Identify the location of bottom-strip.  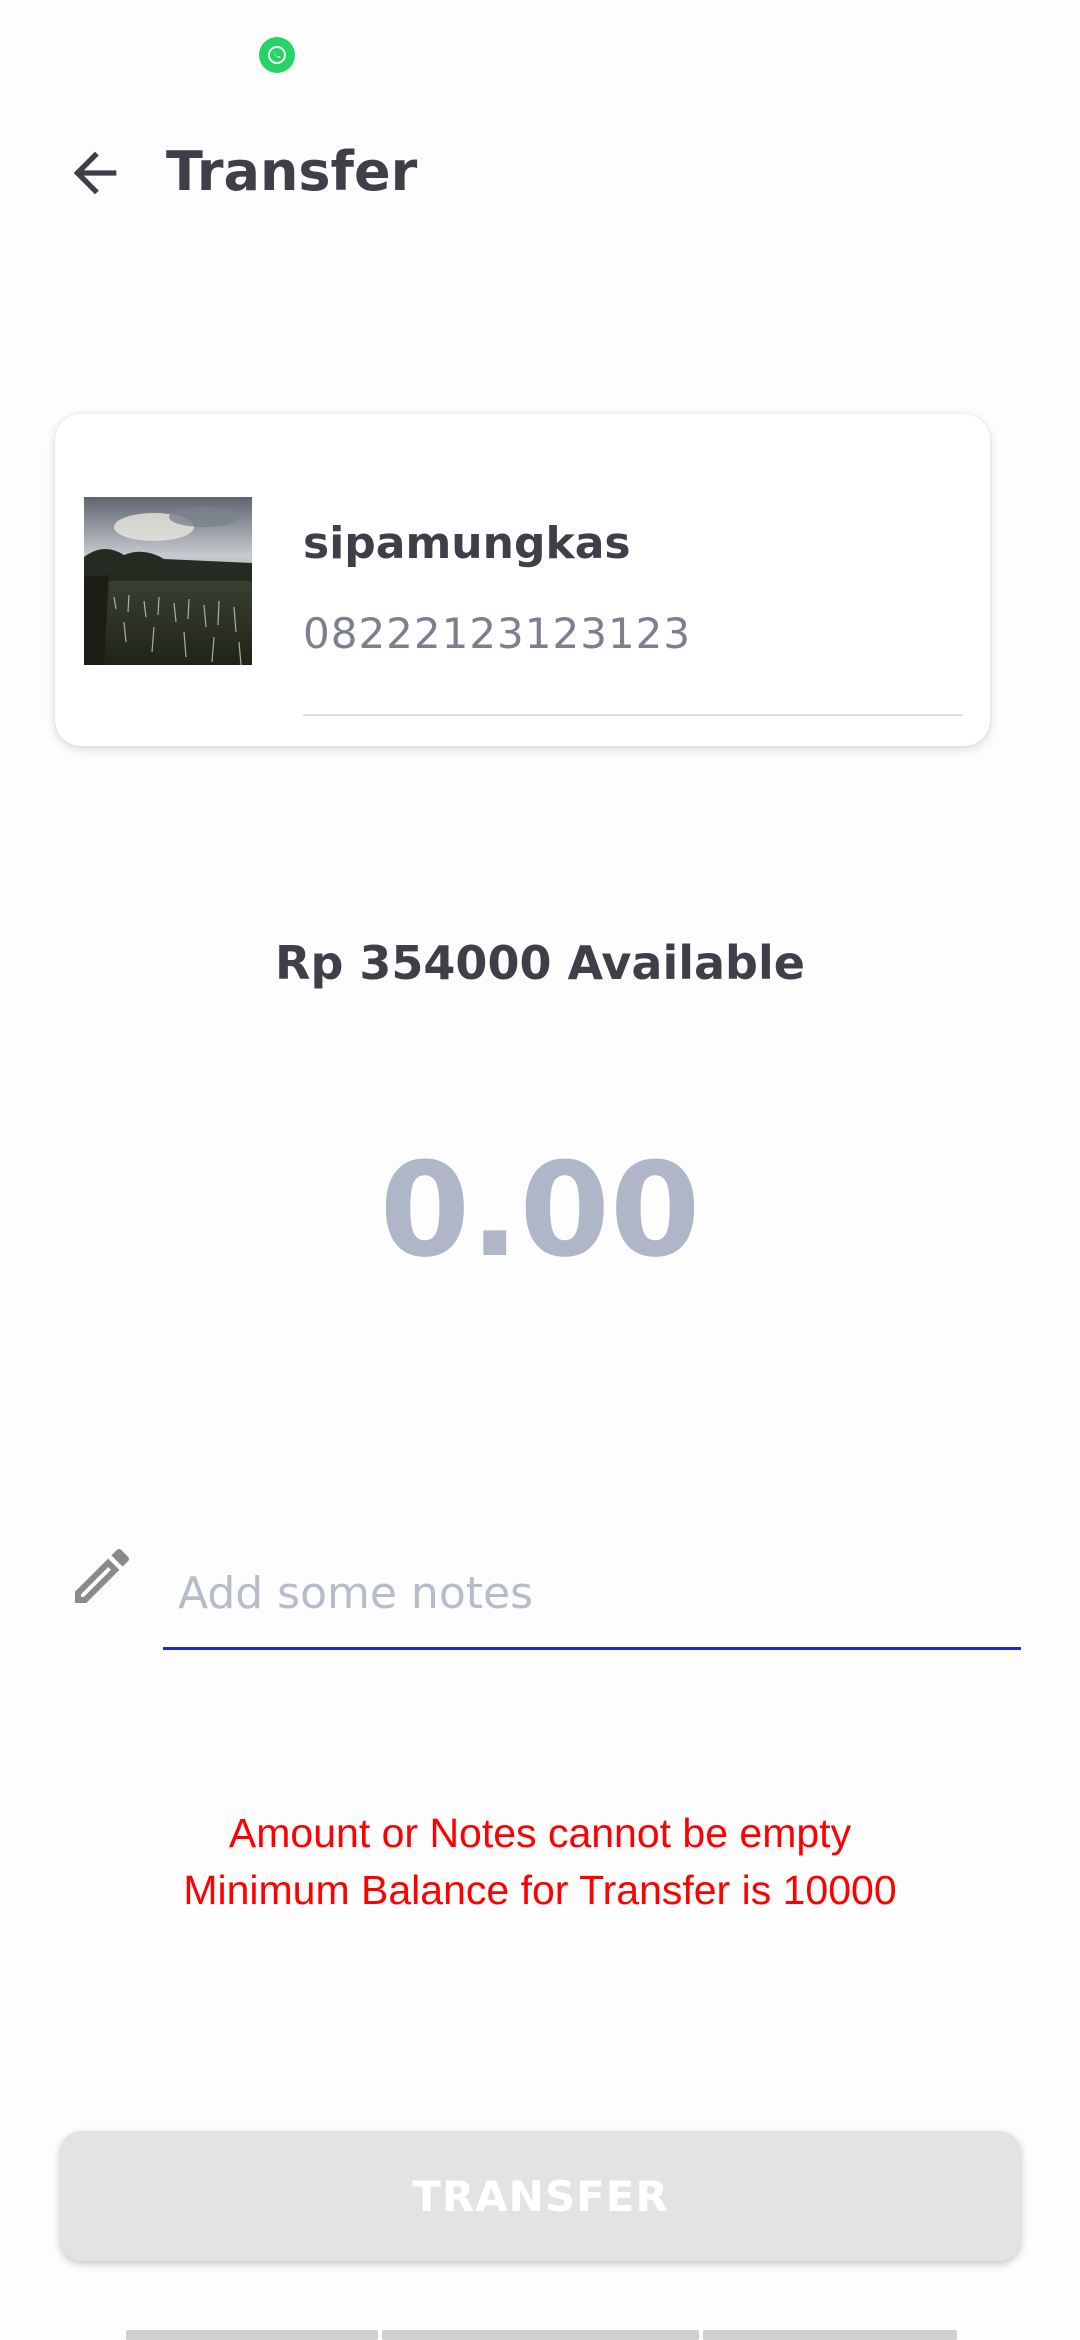
(541, 2335).